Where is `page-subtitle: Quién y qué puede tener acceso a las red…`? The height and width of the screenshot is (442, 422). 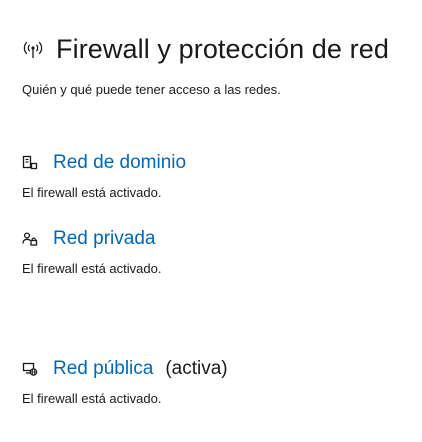 page-subtitle: Quién y qué puede tener acceso a las red… is located at coordinates (151, 89).